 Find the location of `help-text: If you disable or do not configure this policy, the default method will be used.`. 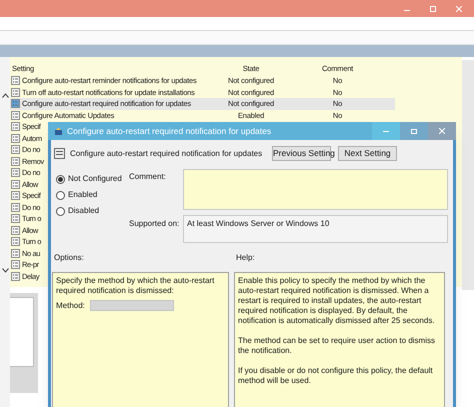

help-text: If you disable or do not configure this policy, the default method will be used. is located at coordinates (336, 376).